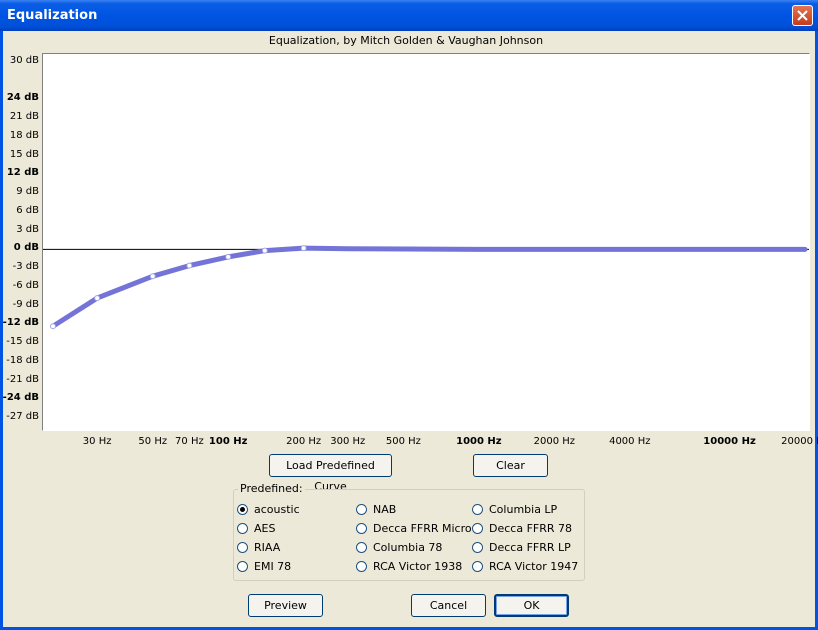 The image size is (818, 630). I want to click on y-tick-label: 12 dB, so click(22, 173).